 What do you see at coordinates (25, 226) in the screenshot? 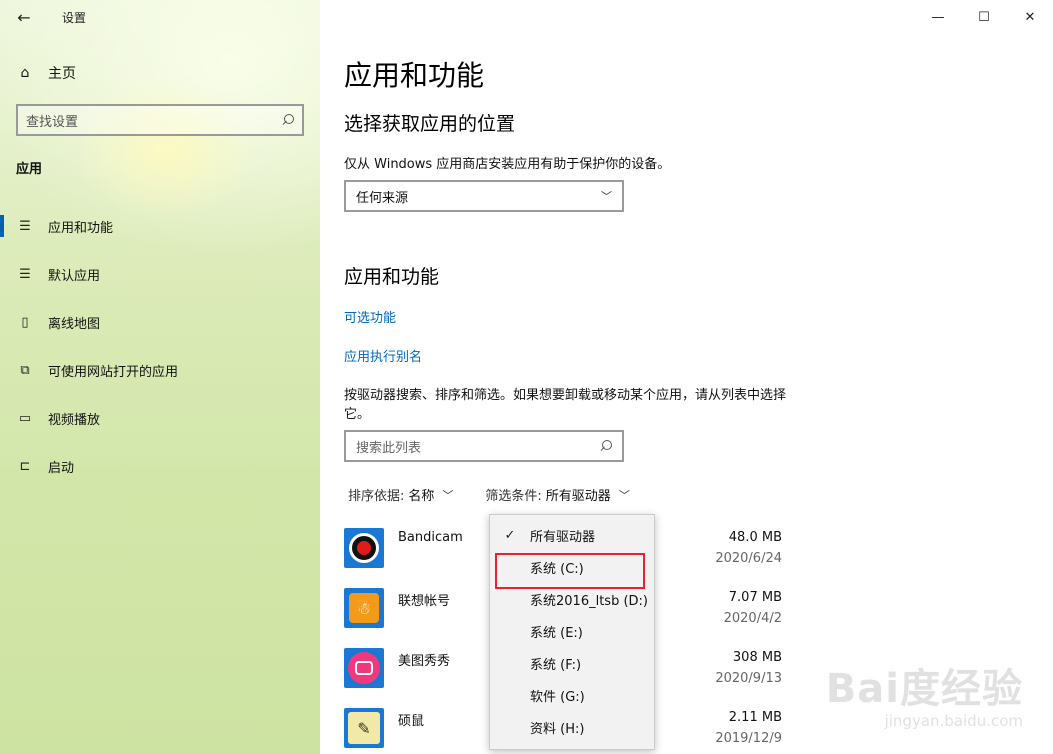
I see `apps-features-icon: ☰` at bounding box center [25, 226].